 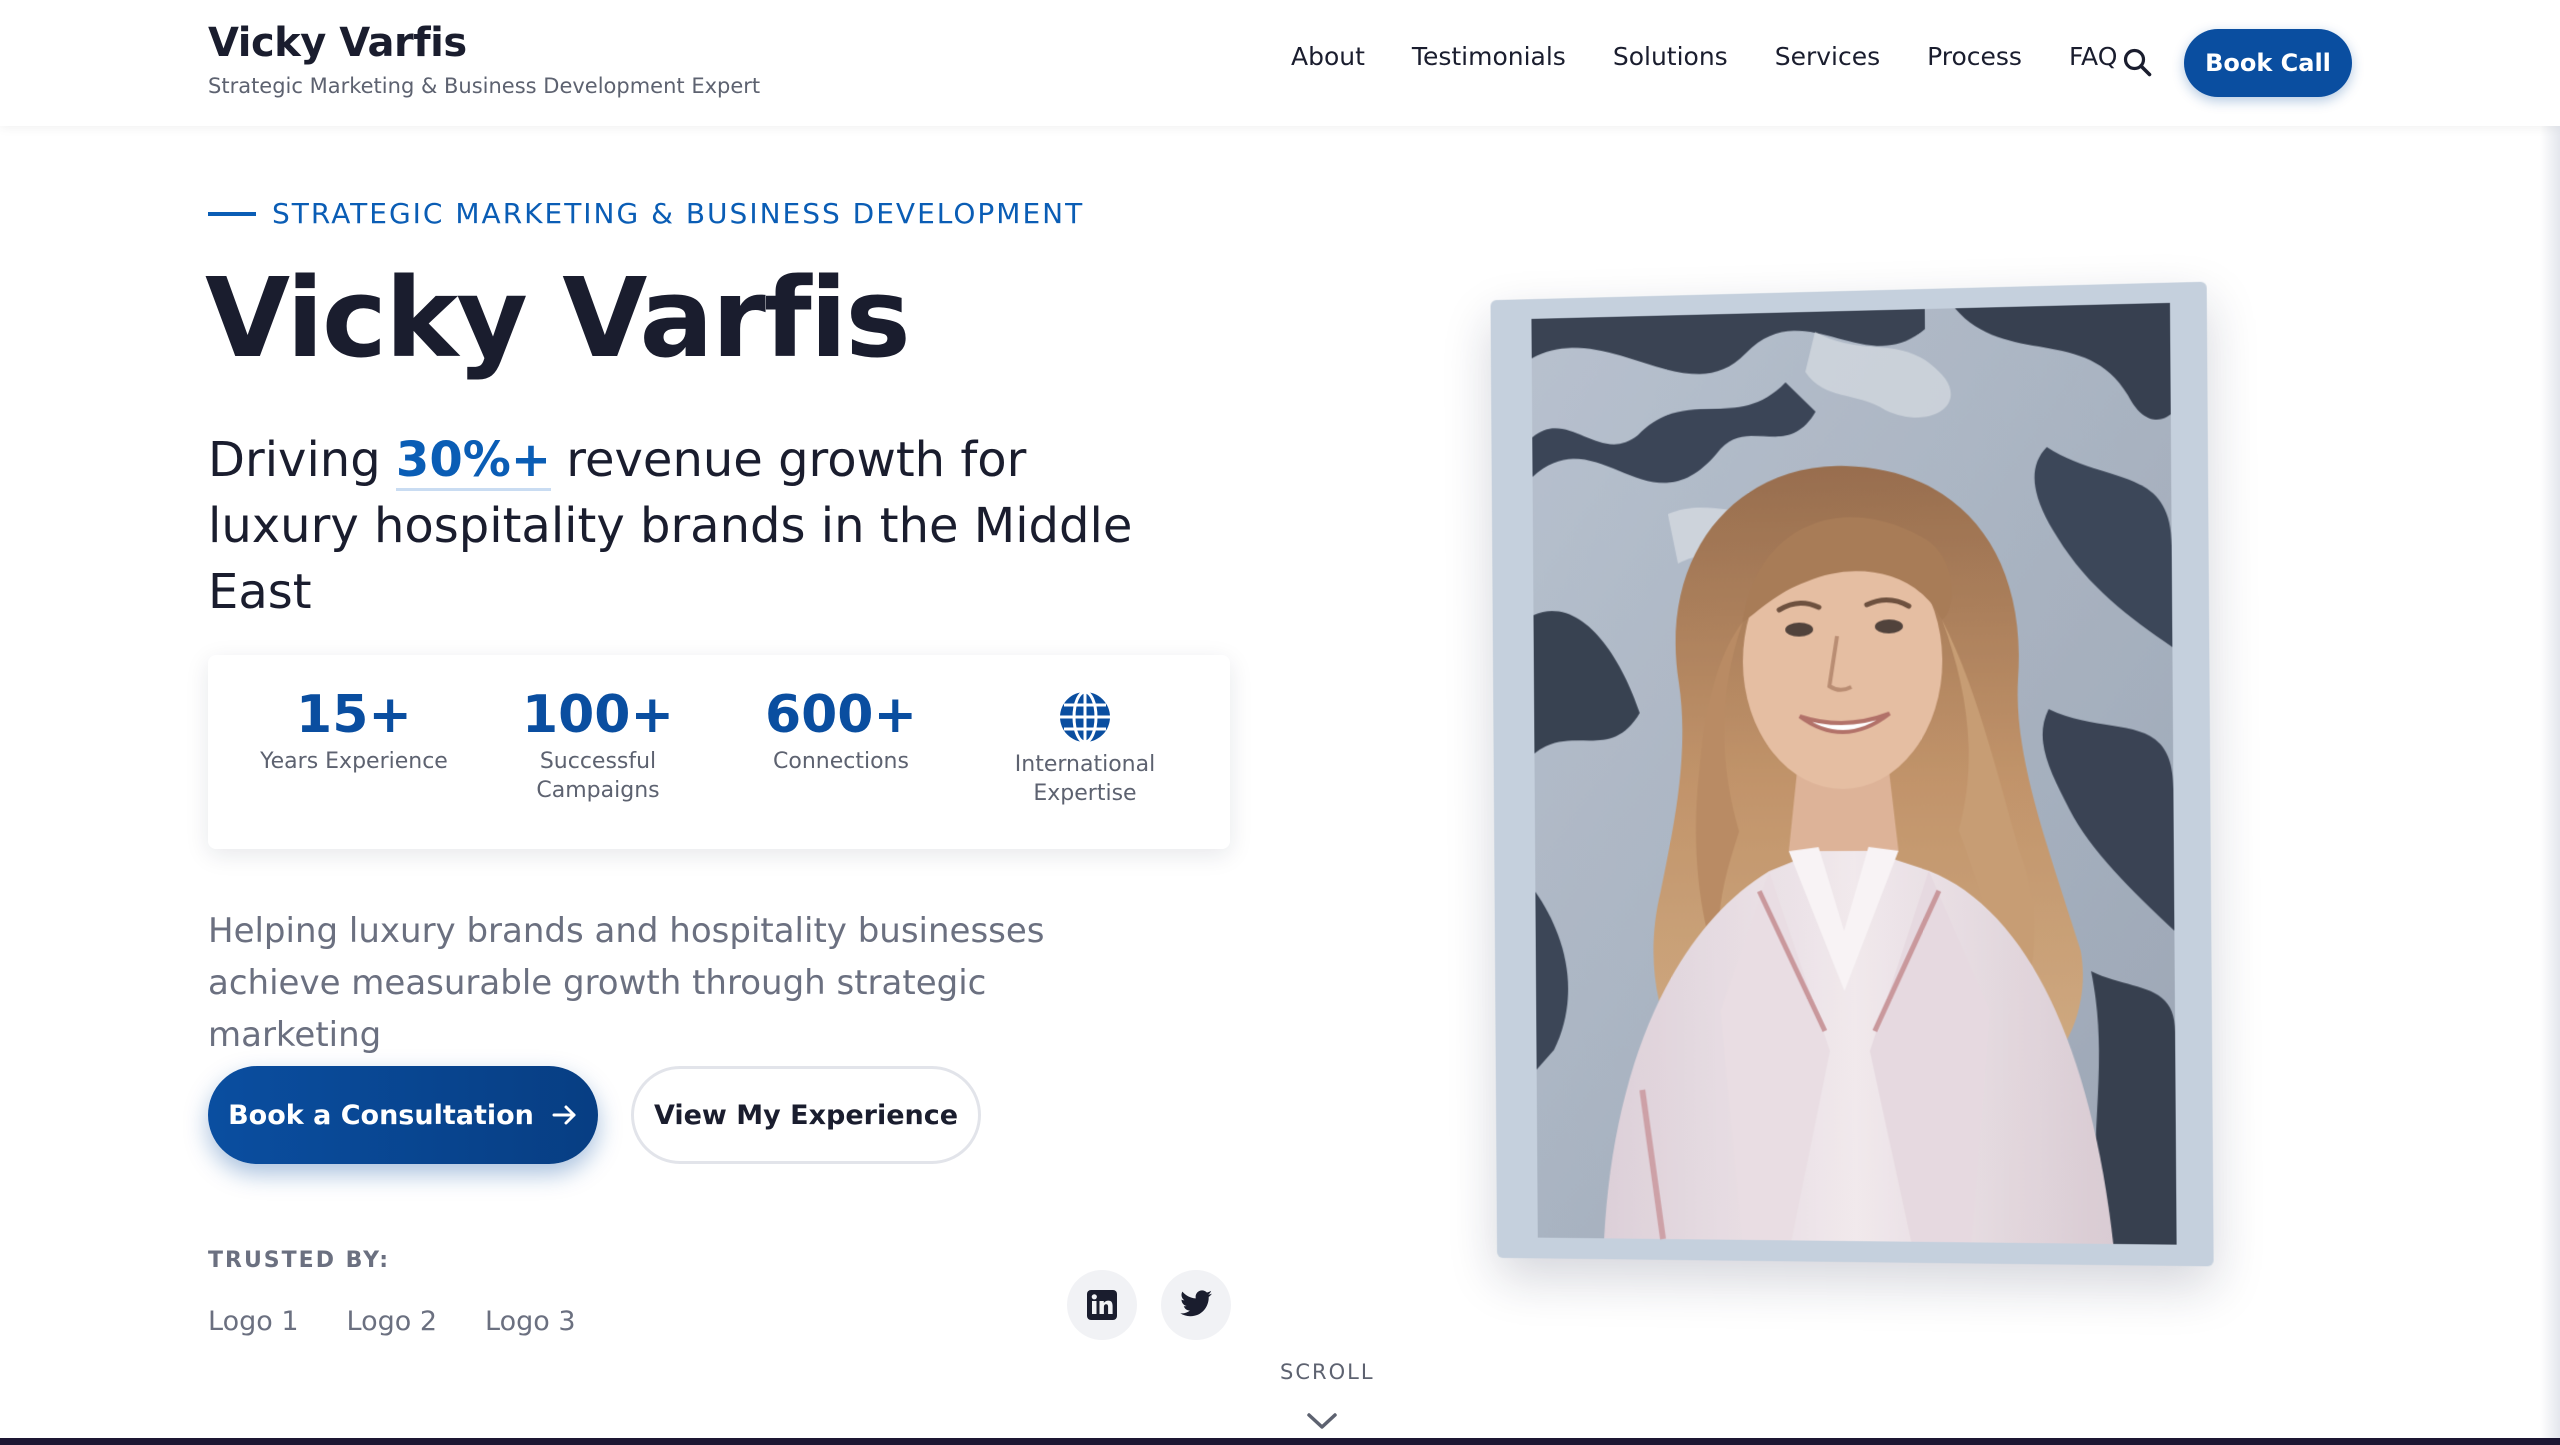 I want to click on headline-text-pre: Driving, so click(x=302, y=460).